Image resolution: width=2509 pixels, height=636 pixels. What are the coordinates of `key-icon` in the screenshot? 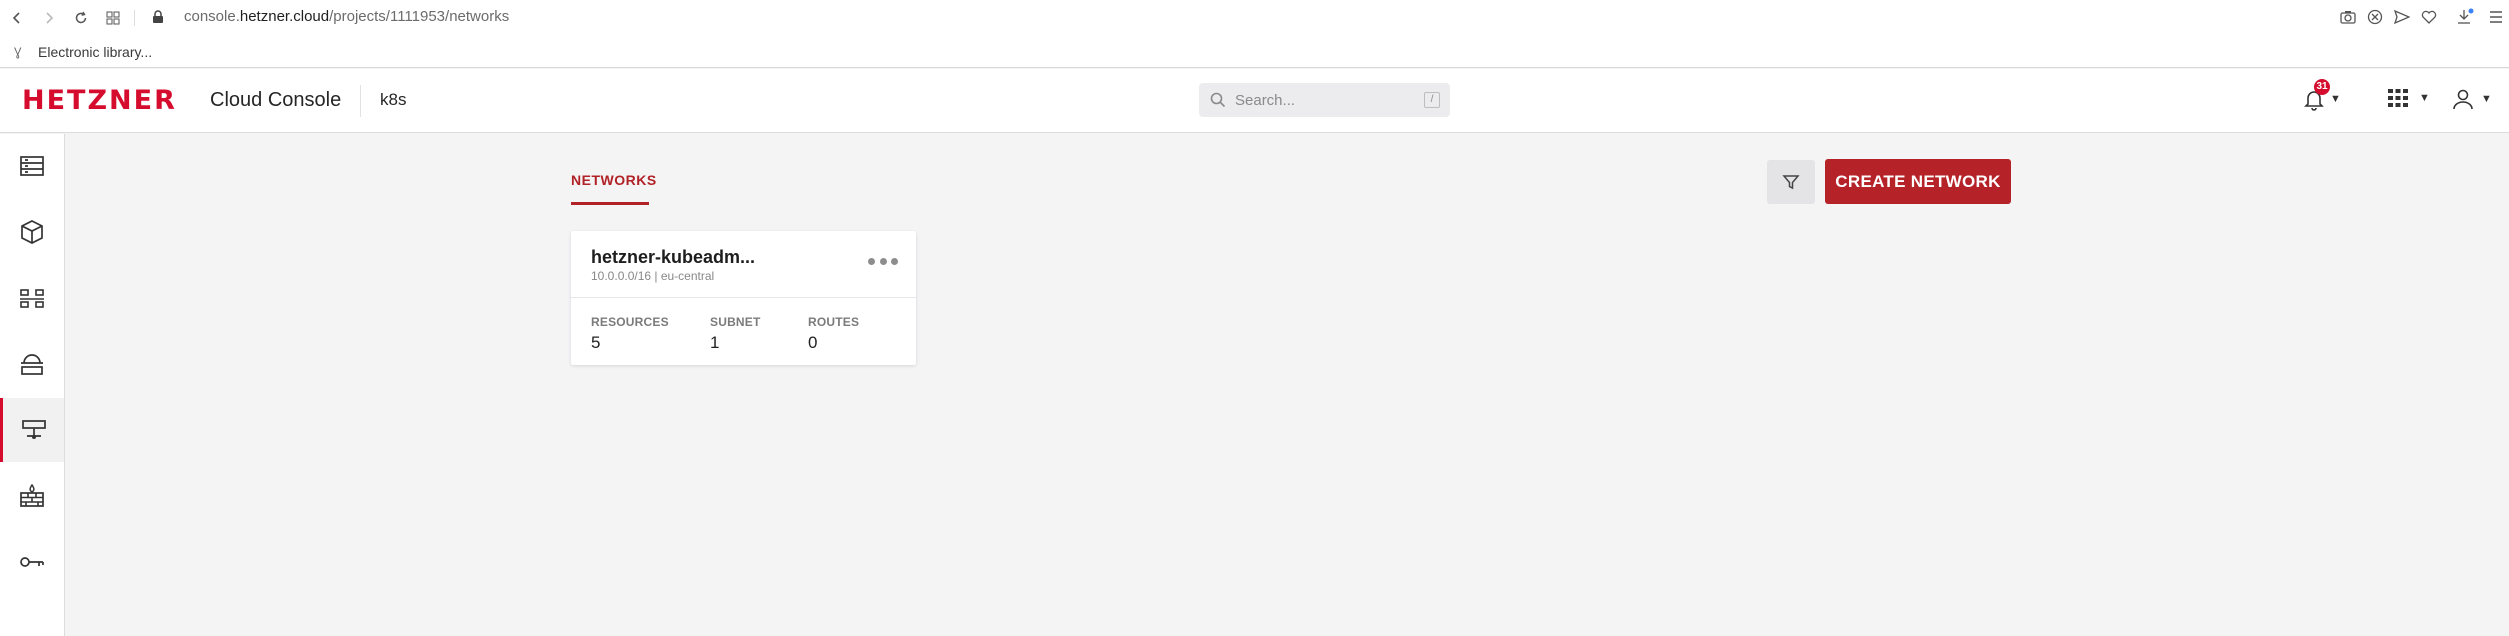 It's located at (32, 562).